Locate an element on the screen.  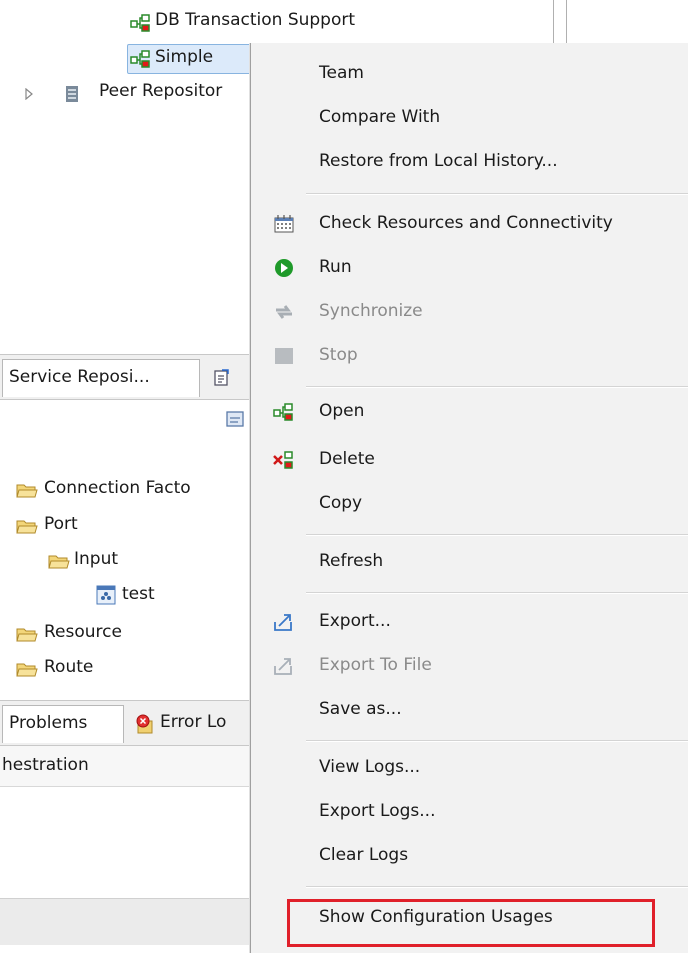
status-area is located at coordinates (130, 921).